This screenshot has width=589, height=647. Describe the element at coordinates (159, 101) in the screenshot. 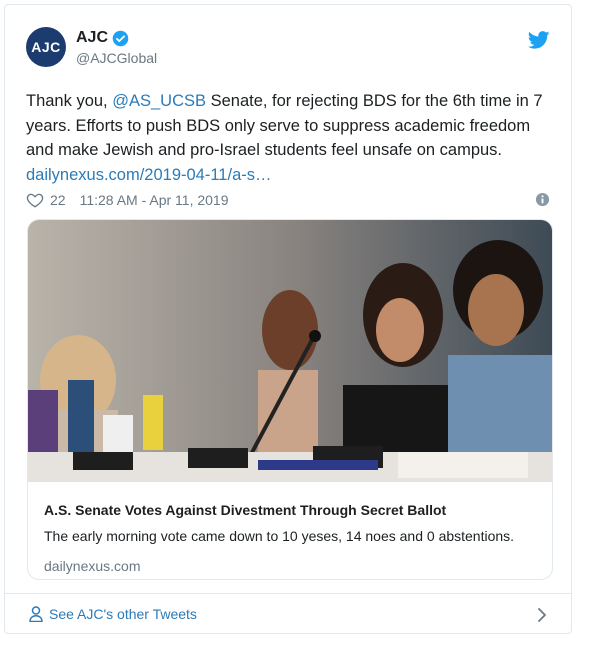

I see `mention-link: @AS_UCSB` at that location.